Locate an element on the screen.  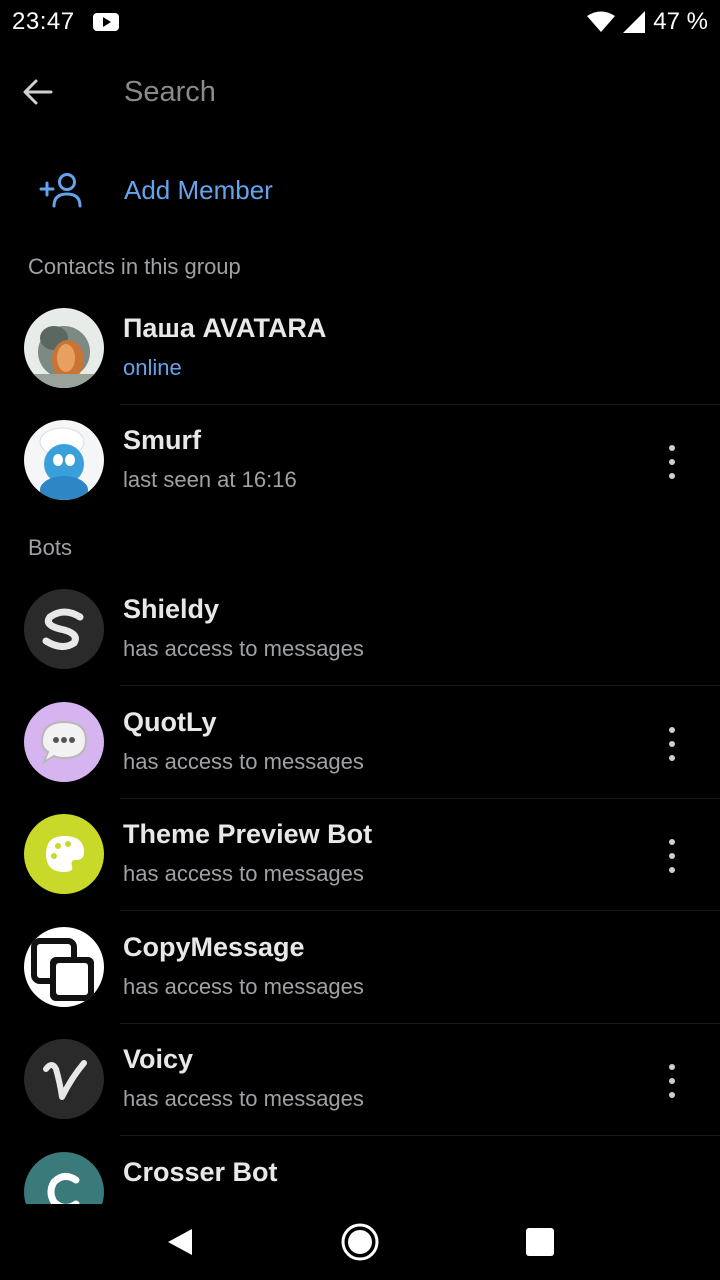
contact-status: online is located at coordinates (152, 367).